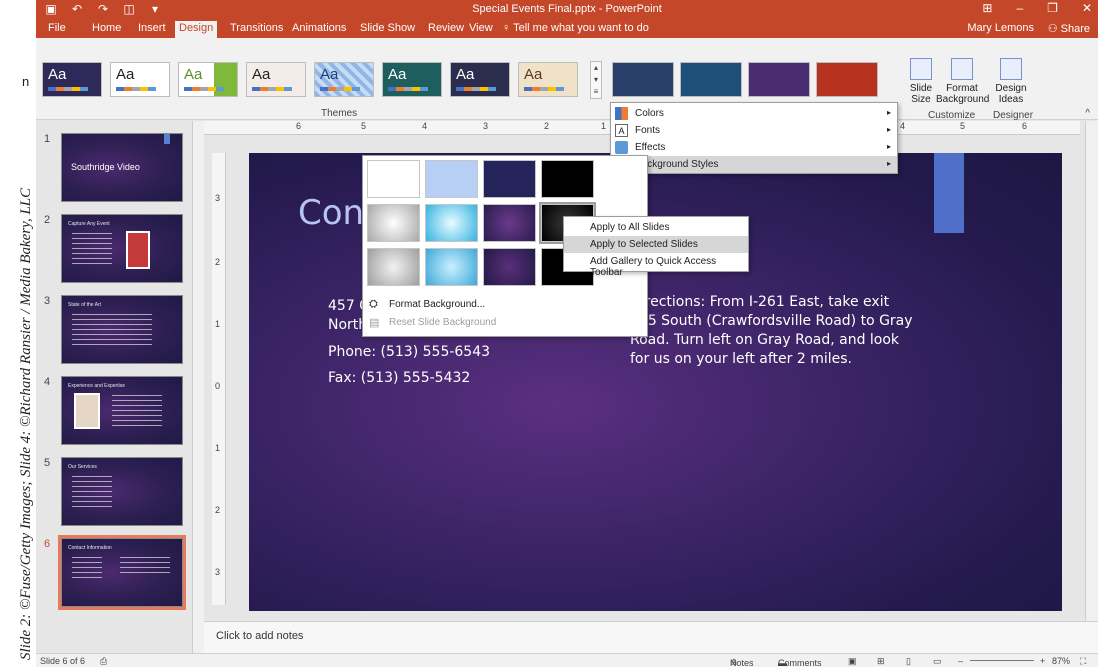 The image size is (1098, 667). Describe the element at coordinates (1011, 81) in the screenshot. I see `design-ideas-button: Design Ideas` at that location.